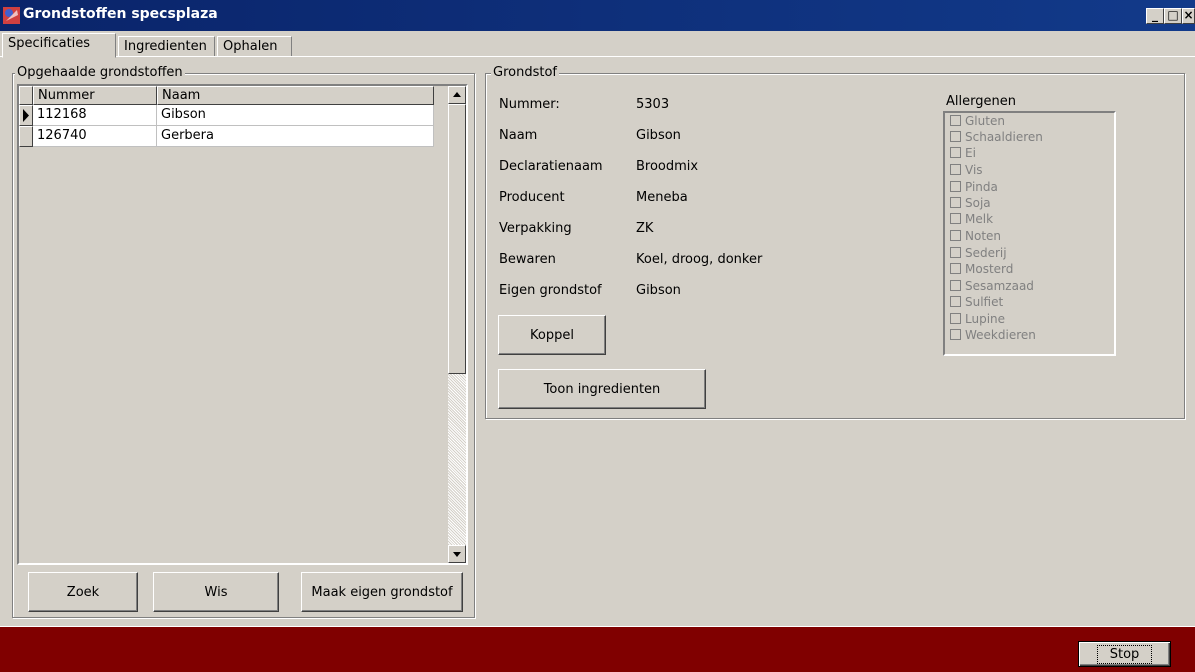 The image size is (1195, 672). Describe the element at coordinates (1155, 16) in the screenshot. I see `minimize-button: _` at that location.